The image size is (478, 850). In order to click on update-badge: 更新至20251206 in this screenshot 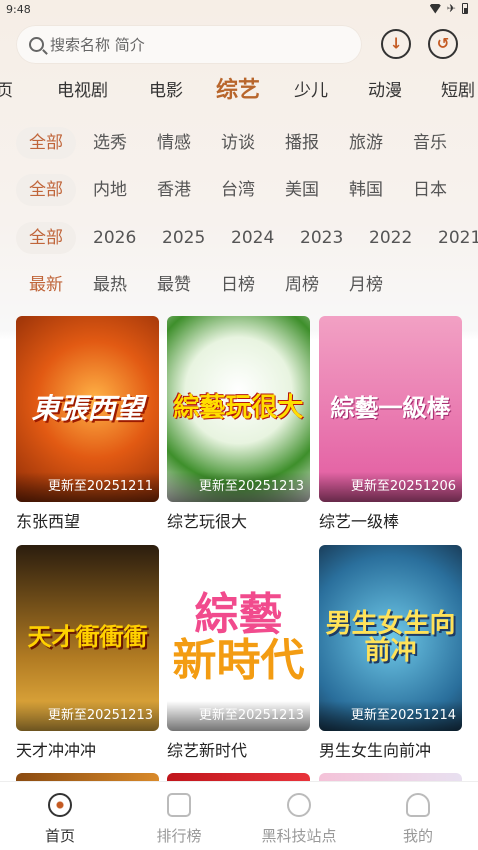, I will do `click(390, 487)`.